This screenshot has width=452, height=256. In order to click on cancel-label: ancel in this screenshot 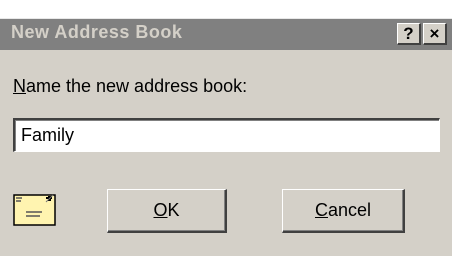, I will do `click(349, 210)`.